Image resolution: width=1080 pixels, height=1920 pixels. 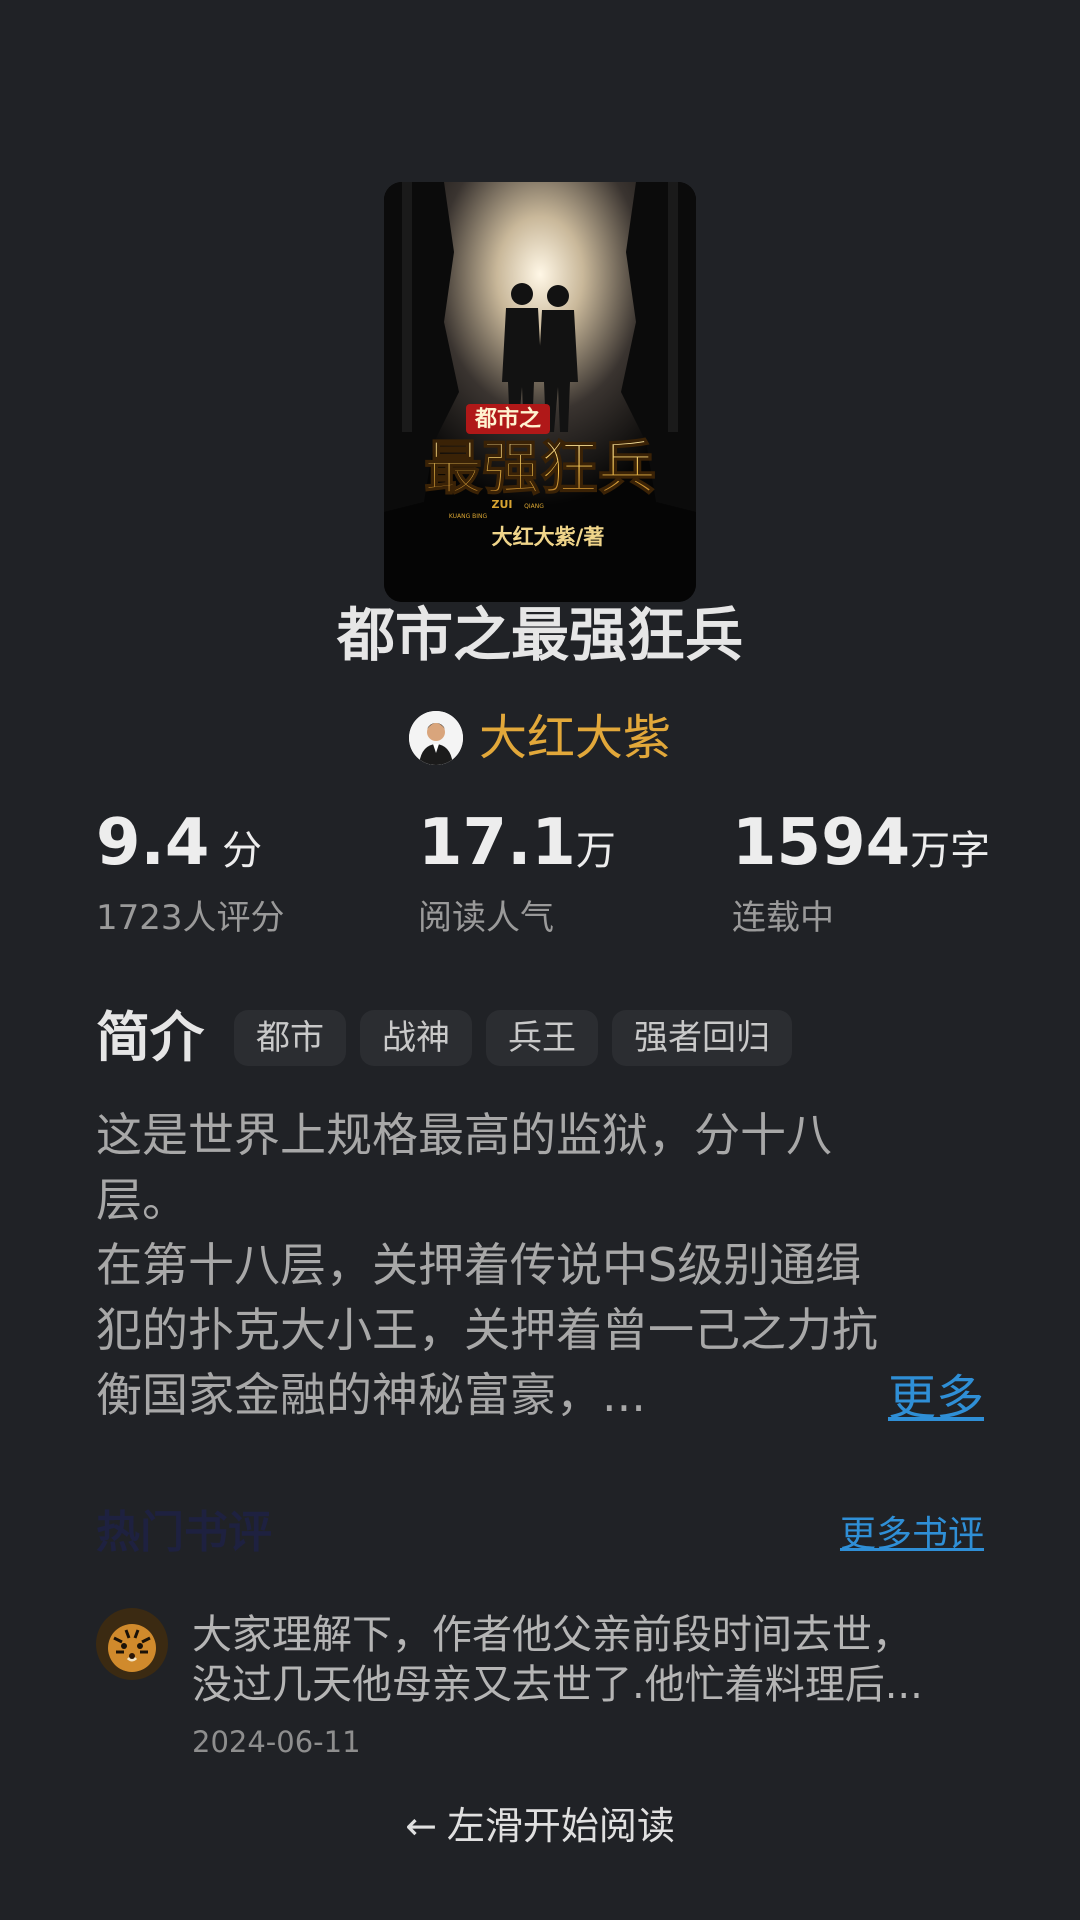 I want to click on rating-unit: 分, so click(x=236, y=851).